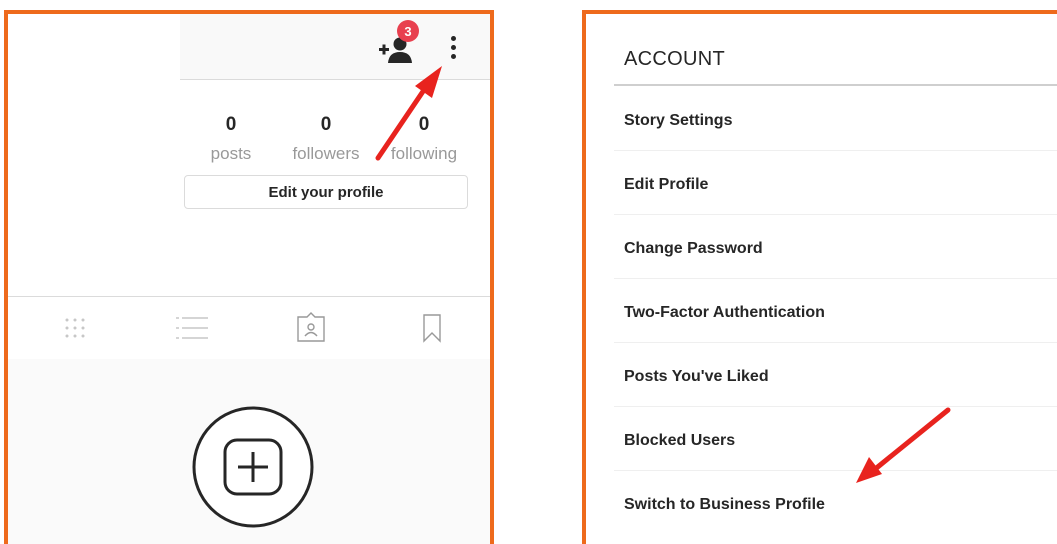 The width and height of the screenshot is (1057, 544). Describe the element at coordinates (903, 445) in the screenshot. I see `arrow-to-business-profile` at that location.